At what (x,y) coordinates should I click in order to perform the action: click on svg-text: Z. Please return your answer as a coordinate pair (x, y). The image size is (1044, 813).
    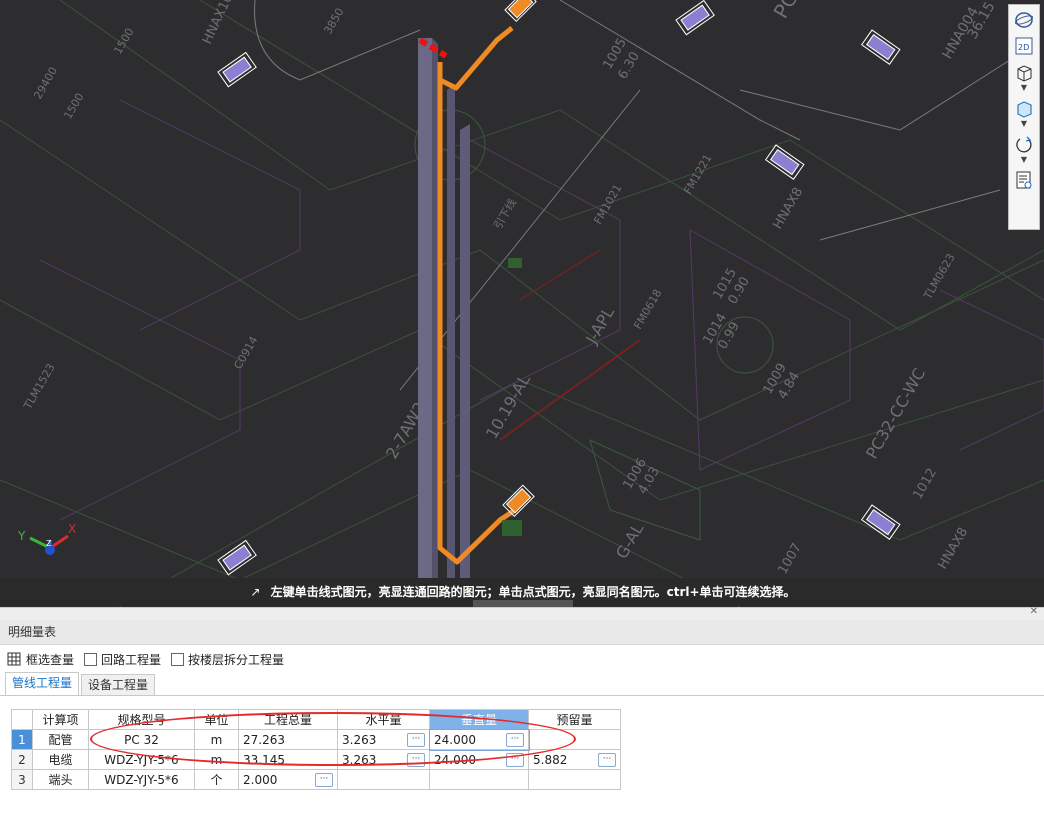
    Looking at the image, I should click on (49, 543).